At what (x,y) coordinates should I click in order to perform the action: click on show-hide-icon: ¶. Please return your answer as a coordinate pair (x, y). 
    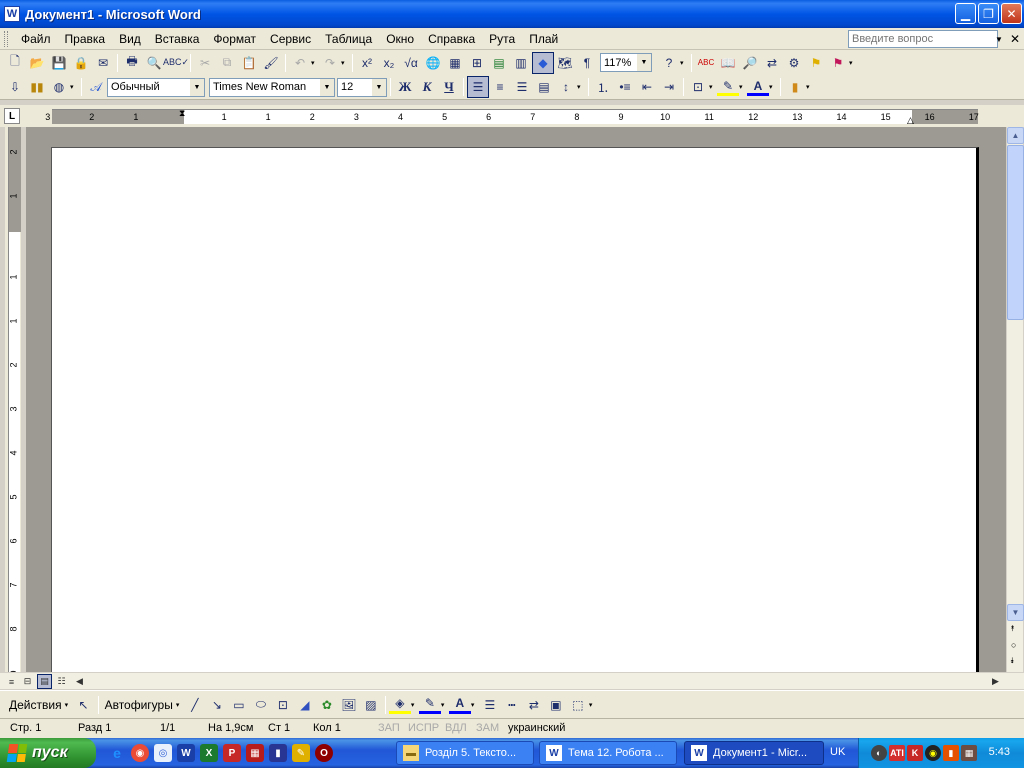
    Looking at the image, I should click on (587, 63).